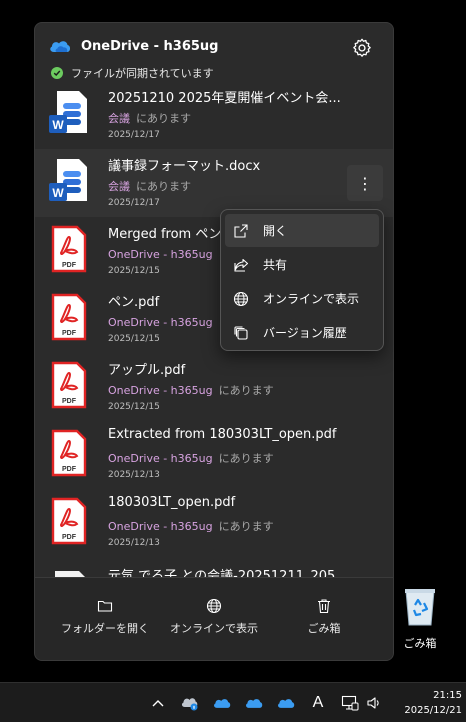  I want to click on network-icon, so click(350, 703).